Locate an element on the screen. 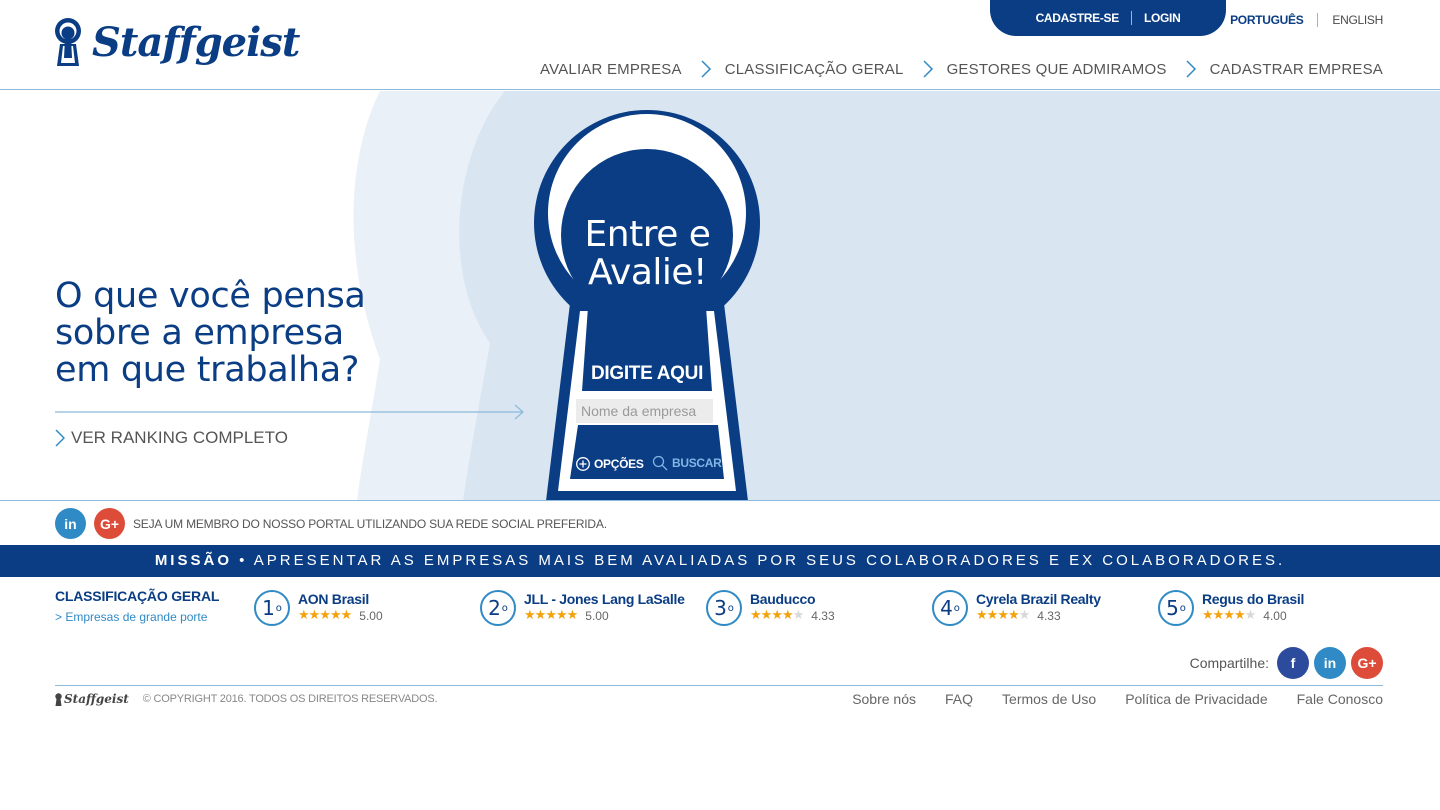 The height and width of the screenshot is (810, 1440). options-button: OPÇÕES is located at coordinates (609, 464).